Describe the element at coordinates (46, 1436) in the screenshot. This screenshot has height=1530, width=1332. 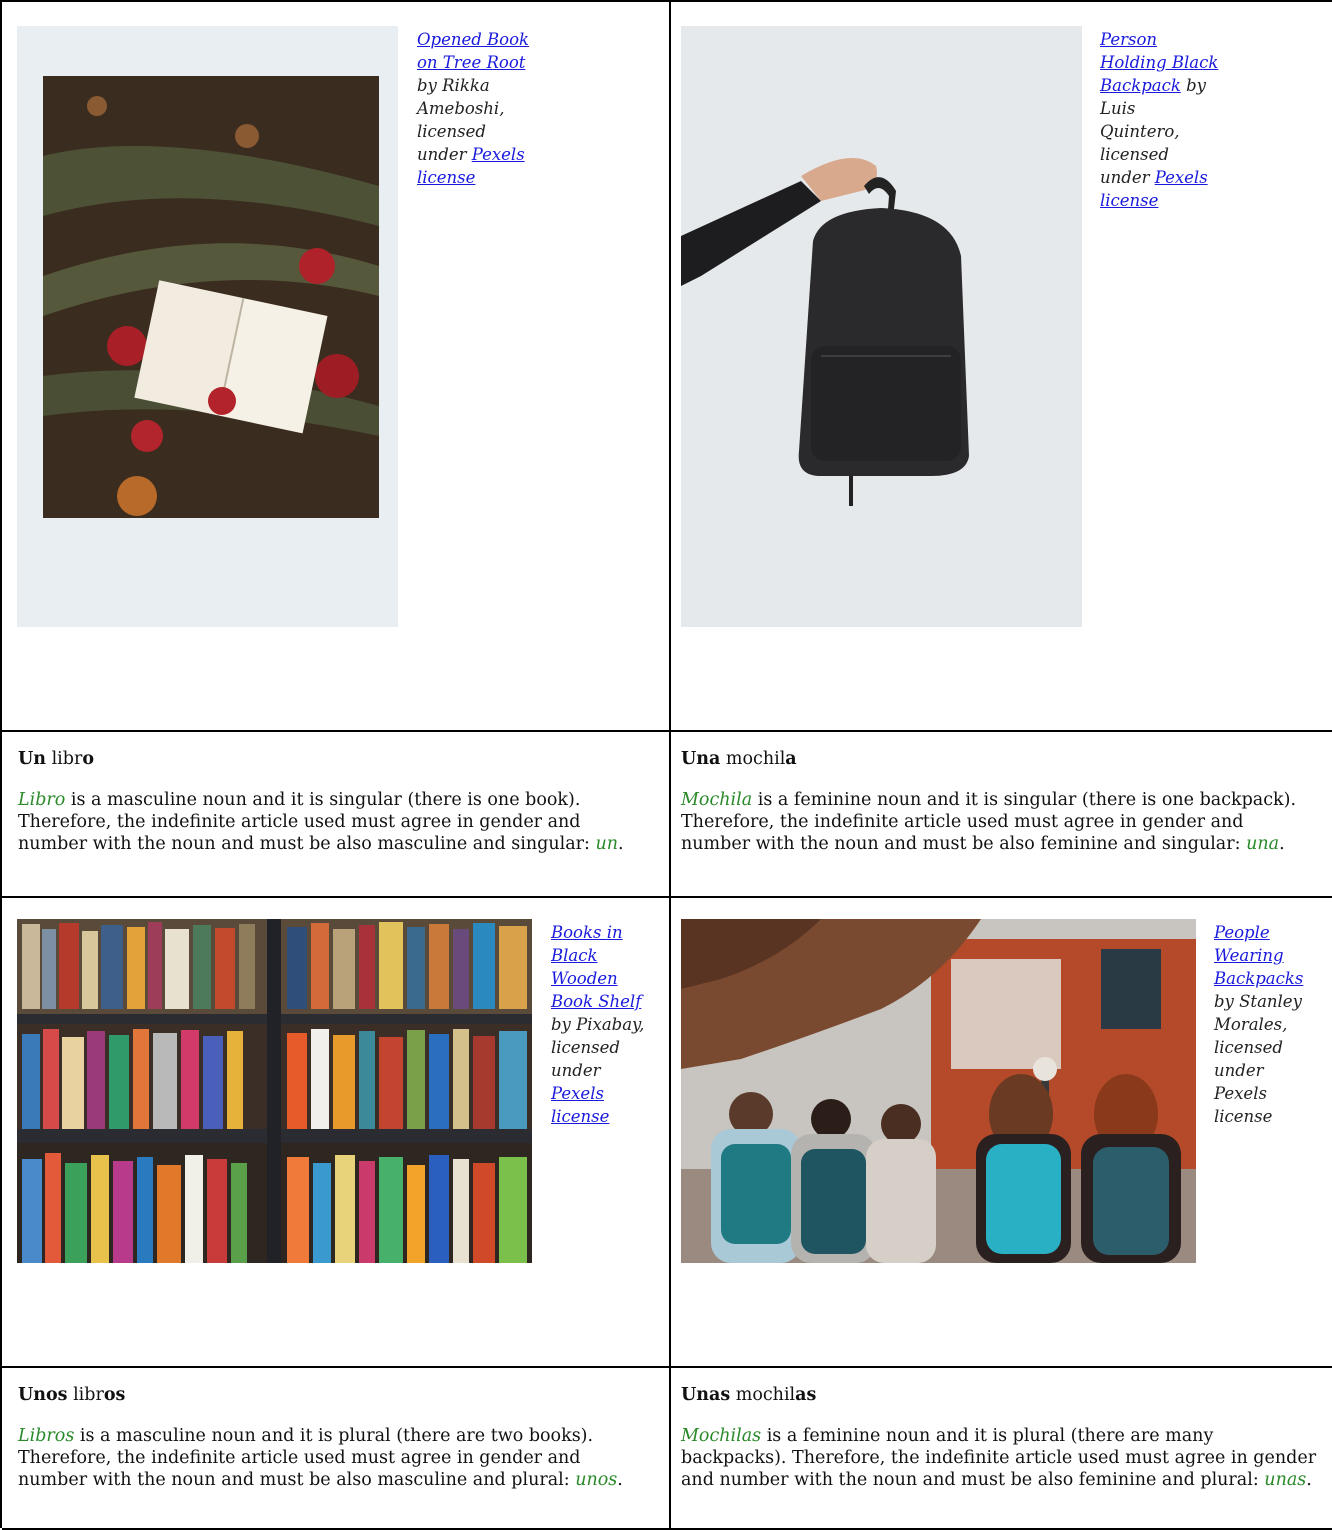
I see `noun-term: Libros` at that location.